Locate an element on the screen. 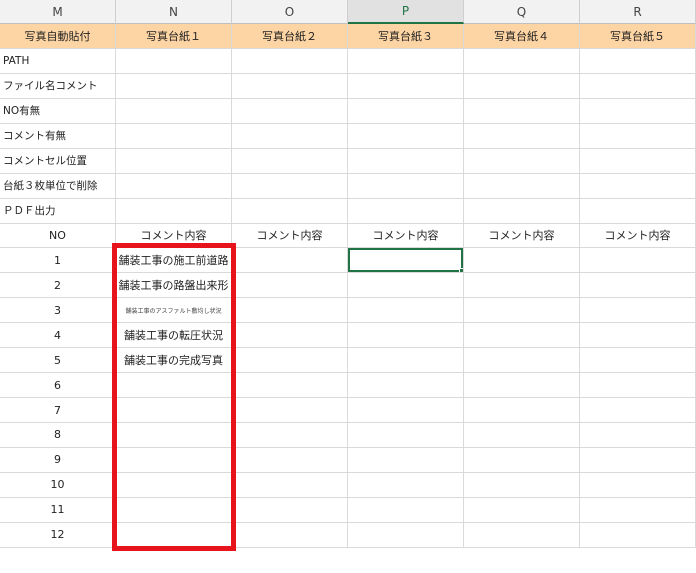  row-number: 8 is located at coordinates (58, 435).